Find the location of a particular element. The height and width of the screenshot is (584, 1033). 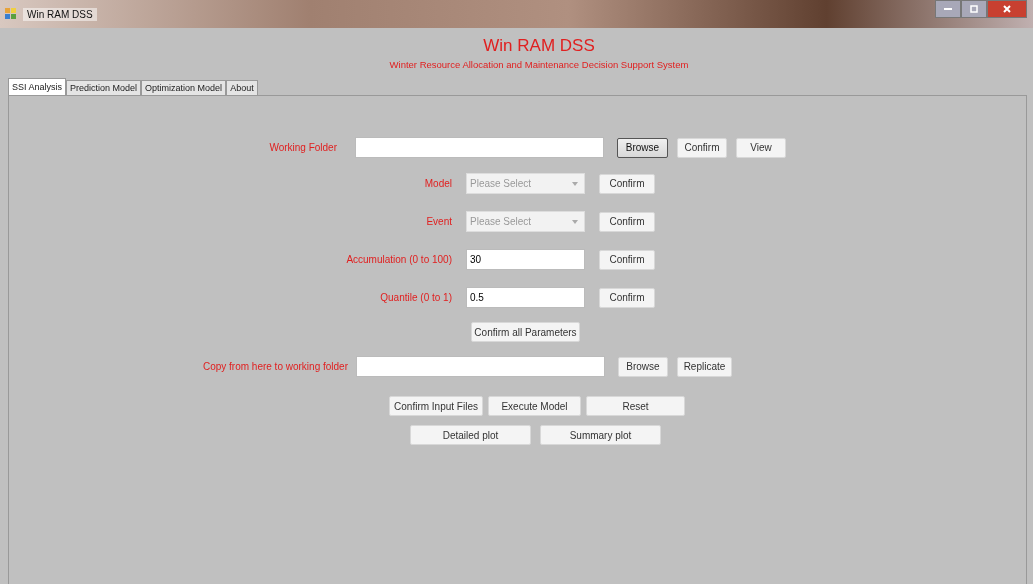

field-label: Accumulation (0 to 100) is located at coordinates (398, 259).